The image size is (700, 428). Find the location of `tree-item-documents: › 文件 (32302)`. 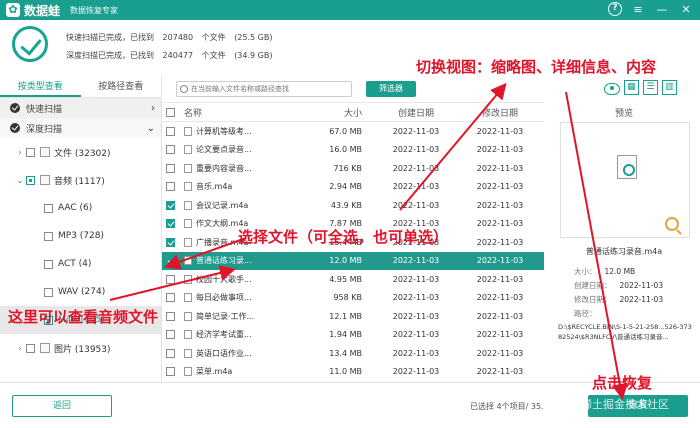

tree-item-documents: › 文件 (32302) is located at coordinates (80, 152).